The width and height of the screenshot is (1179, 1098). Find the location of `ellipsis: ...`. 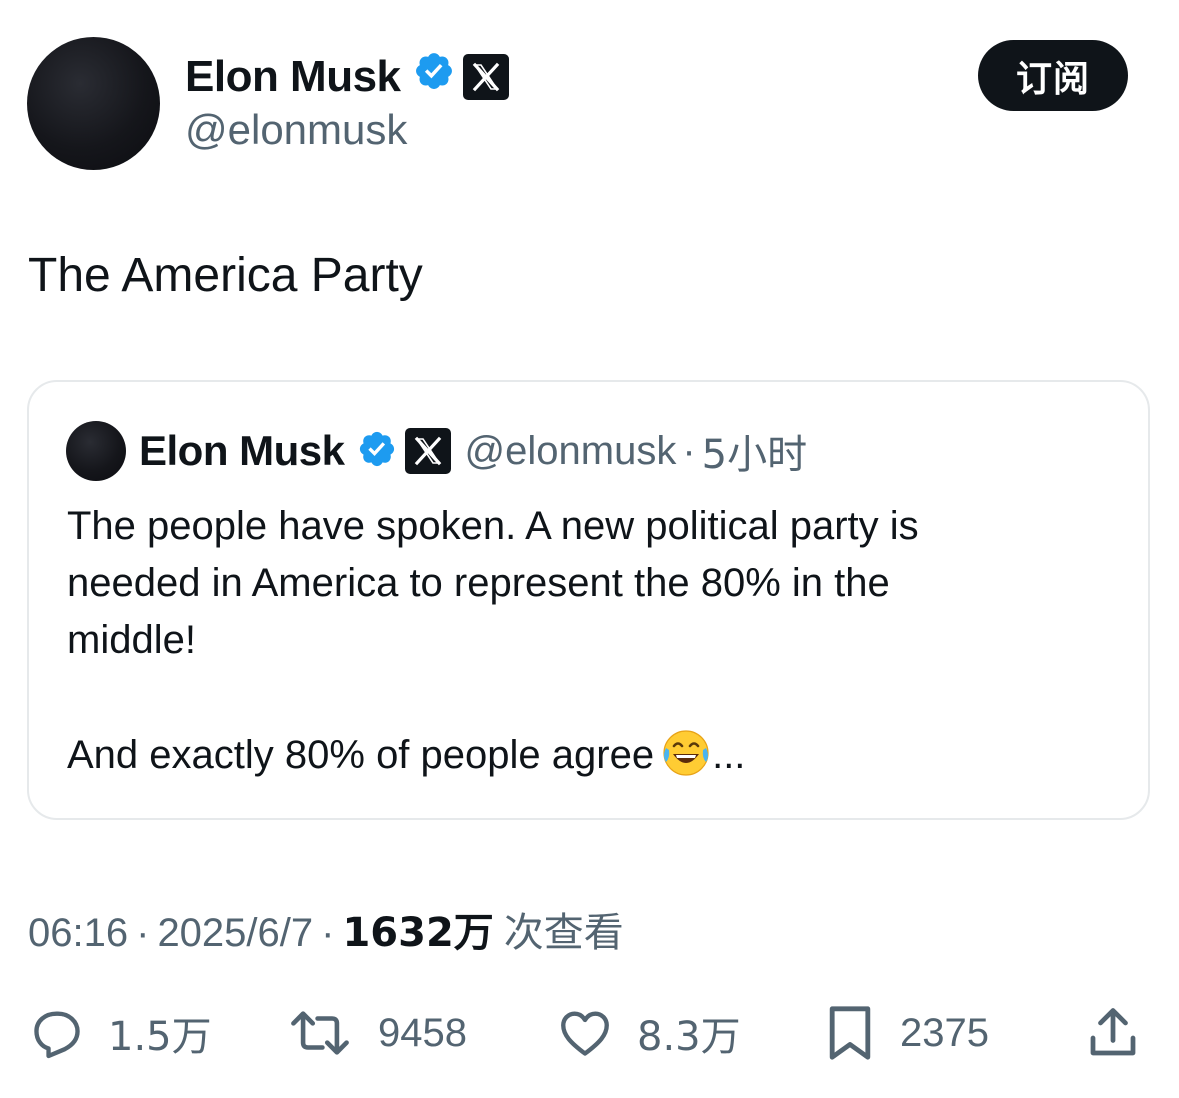

ellipsis: ... is located at coordinates (729, 755).